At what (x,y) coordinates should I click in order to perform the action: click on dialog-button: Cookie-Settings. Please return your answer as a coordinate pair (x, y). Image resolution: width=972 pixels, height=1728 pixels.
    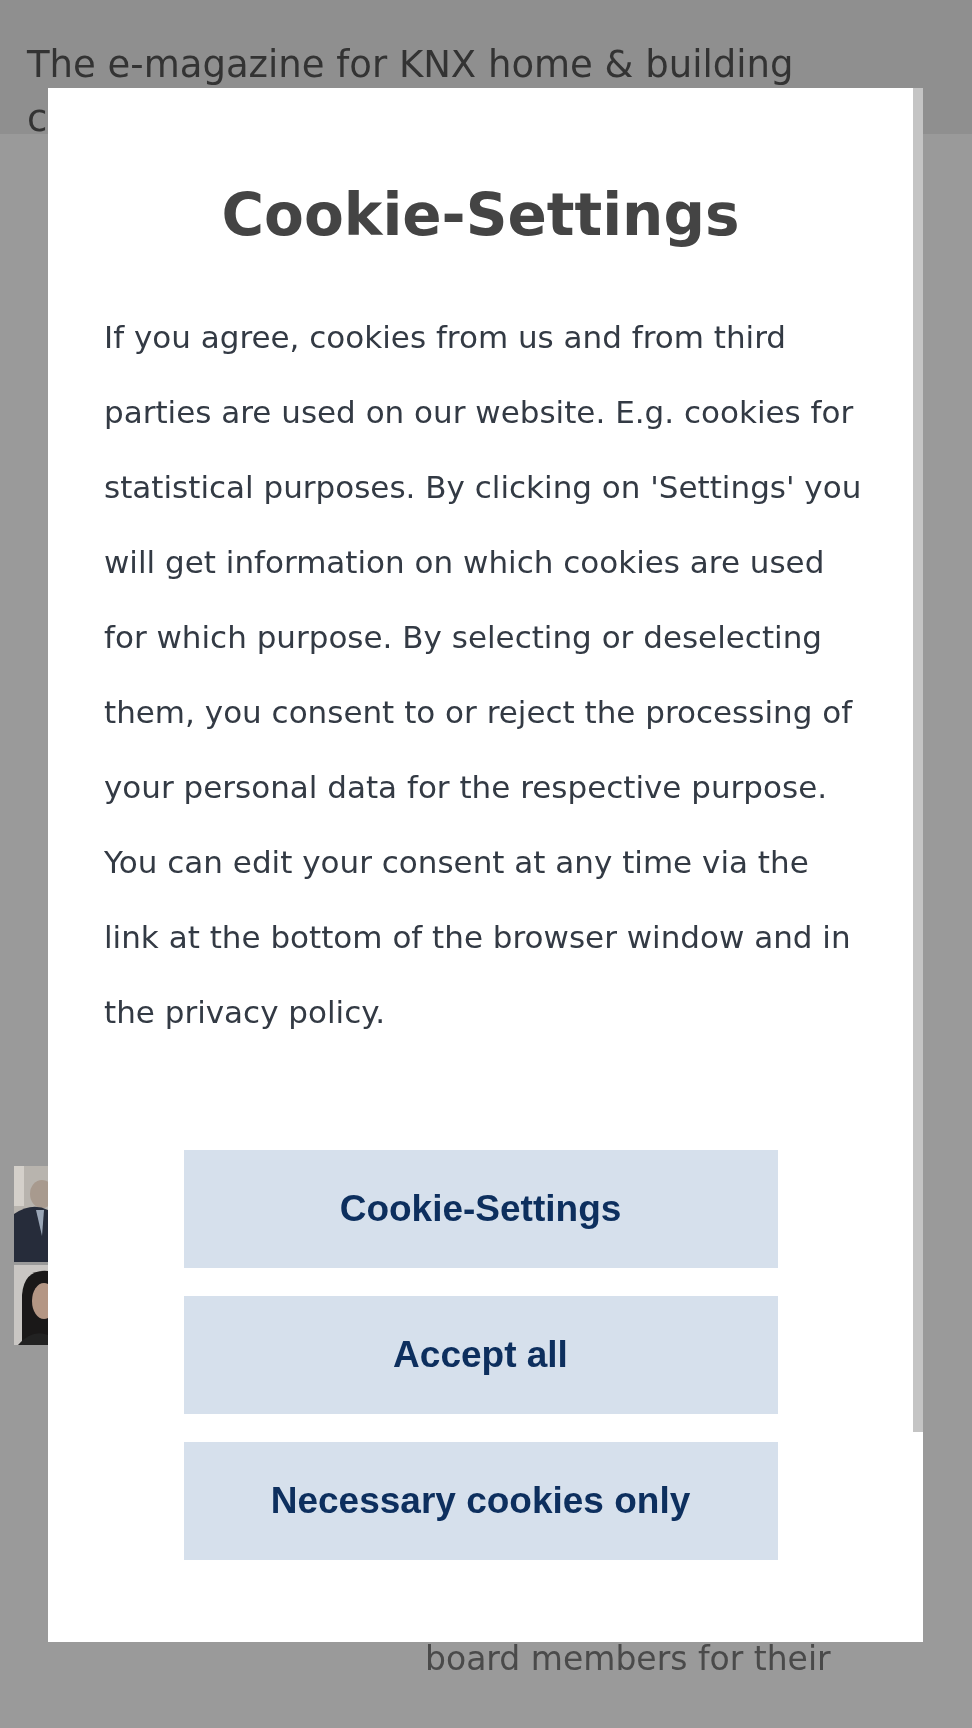
    Looking at the image, I should click on (480, 1209).